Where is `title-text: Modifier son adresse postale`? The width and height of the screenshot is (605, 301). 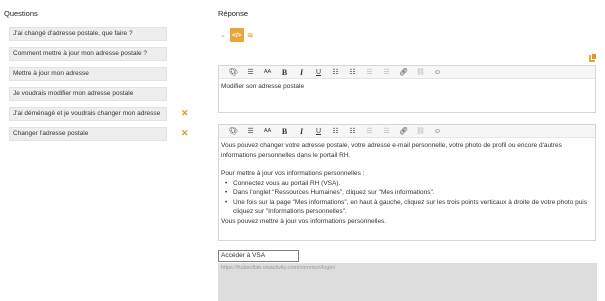
title-text: Modifier son adresse postale is located at coordinates (263, 86).